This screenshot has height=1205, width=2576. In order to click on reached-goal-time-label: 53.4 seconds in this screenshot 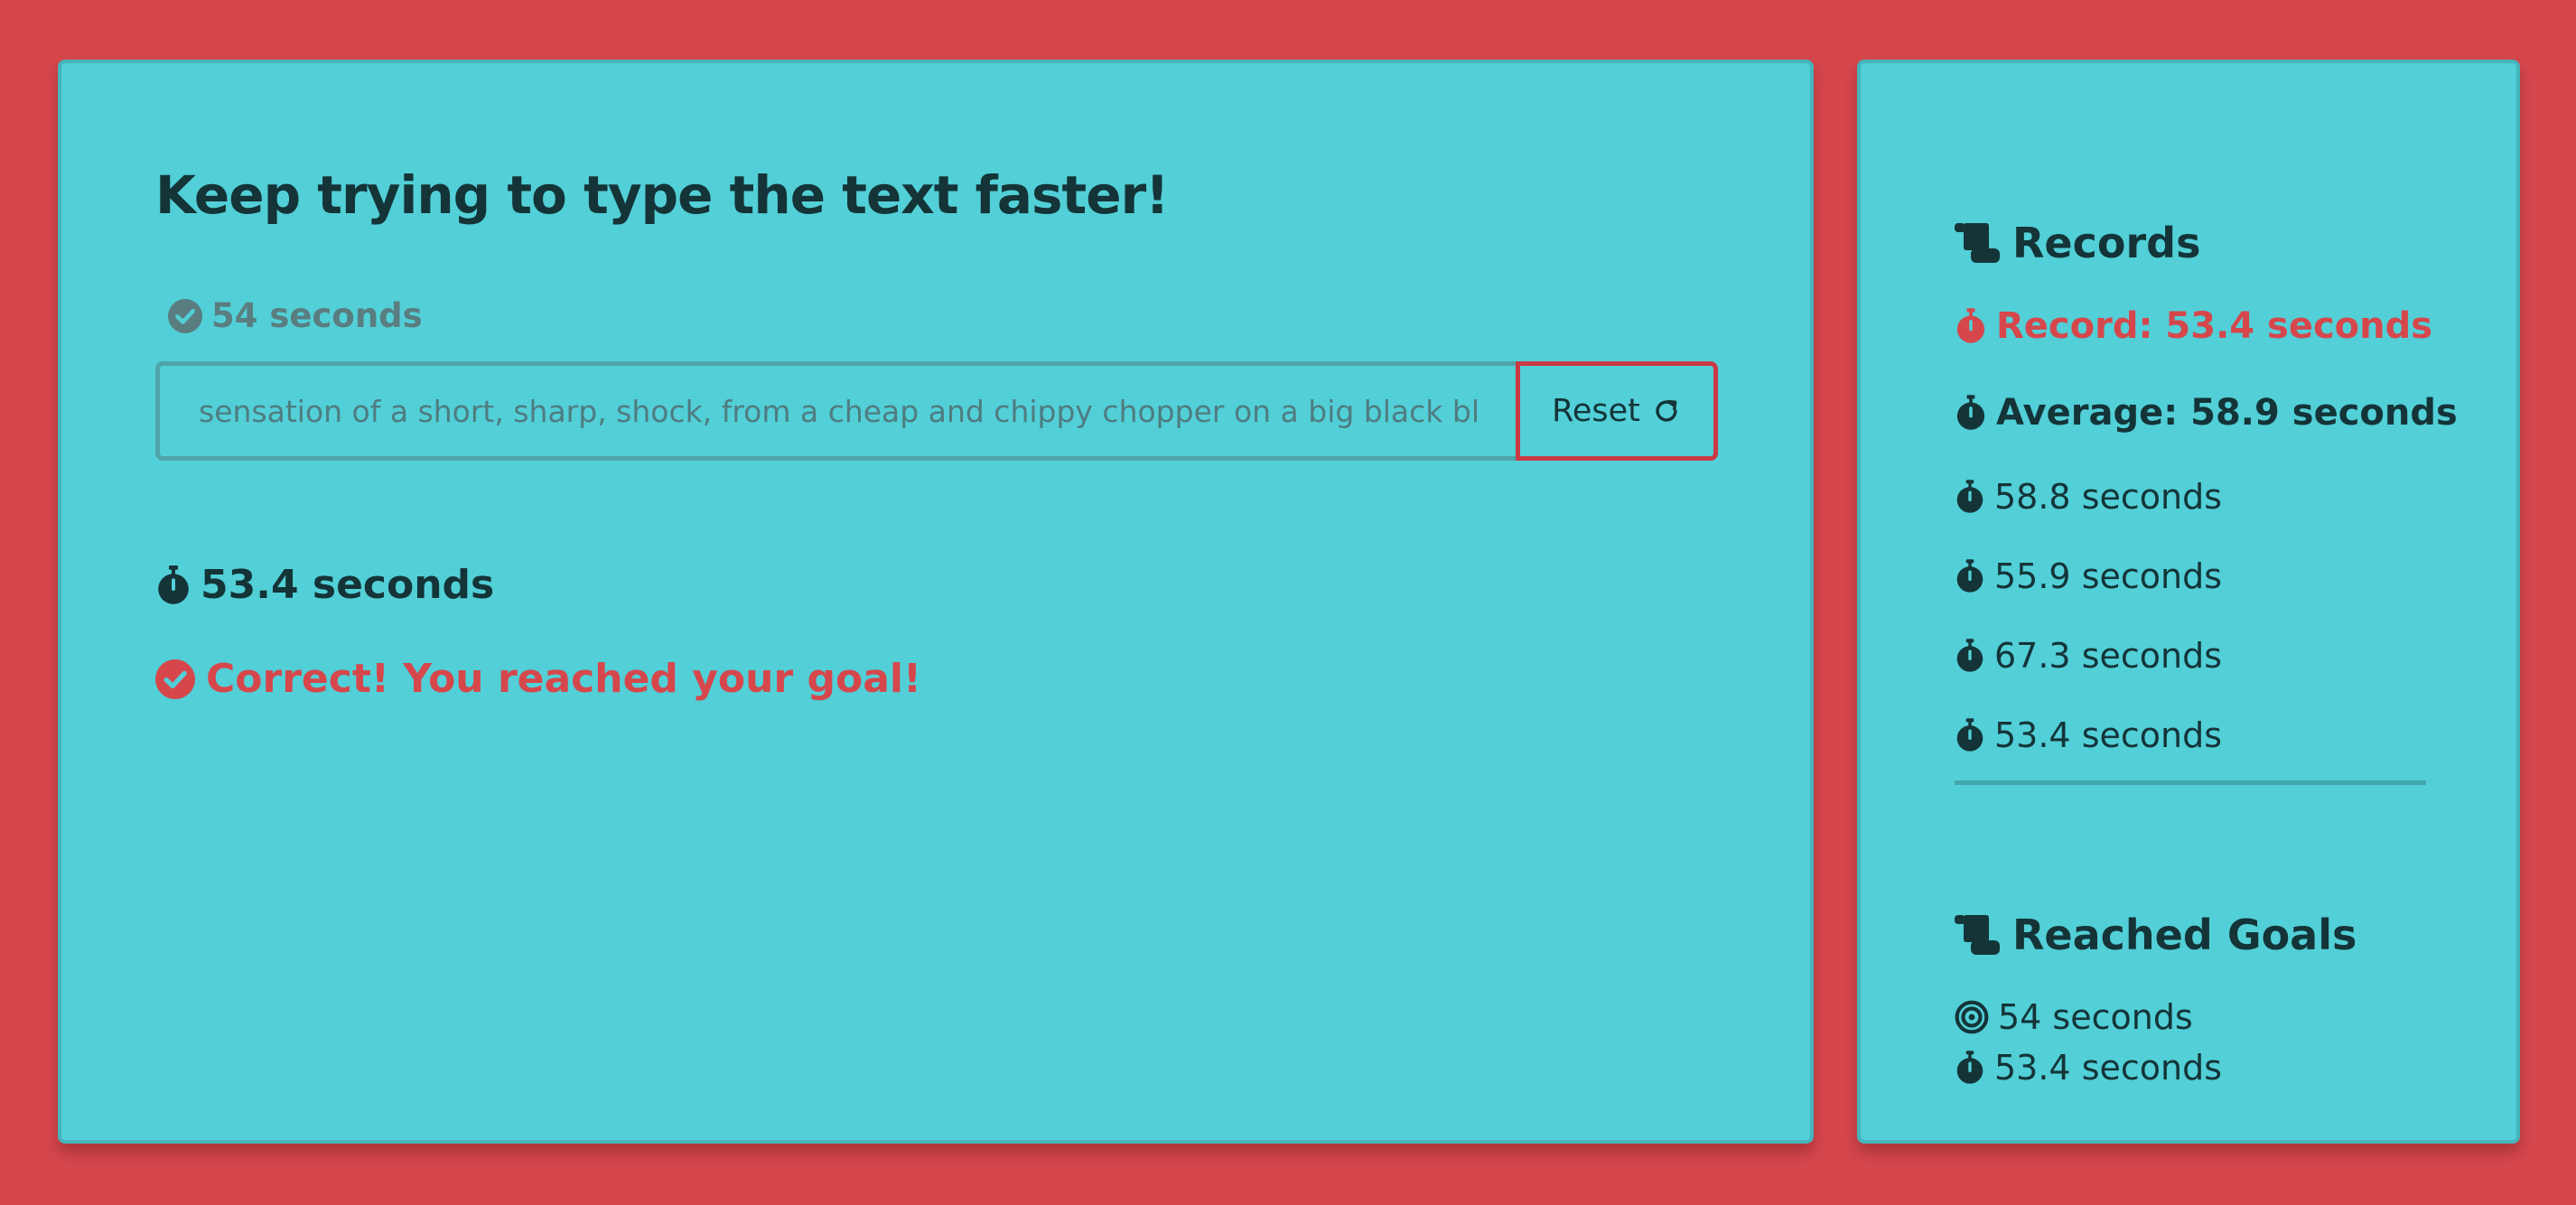, I will do `click(2108, 1068)`.